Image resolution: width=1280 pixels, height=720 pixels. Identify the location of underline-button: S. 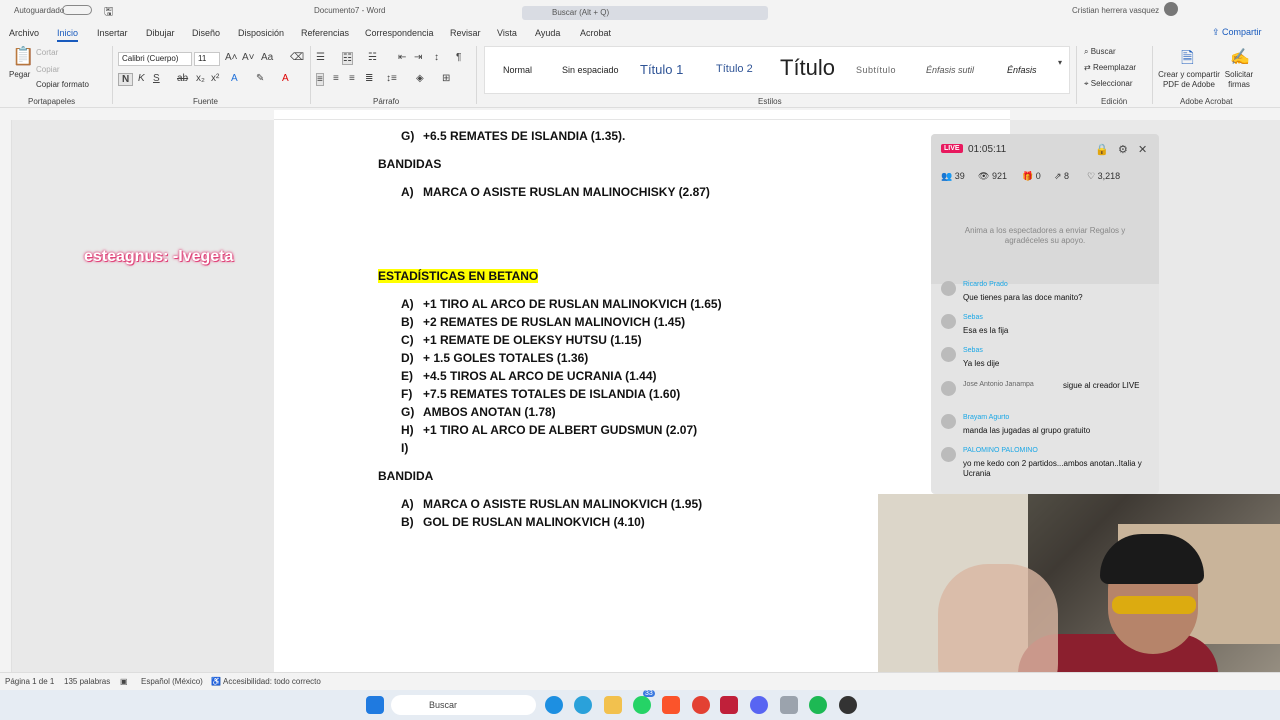
(156, 78).